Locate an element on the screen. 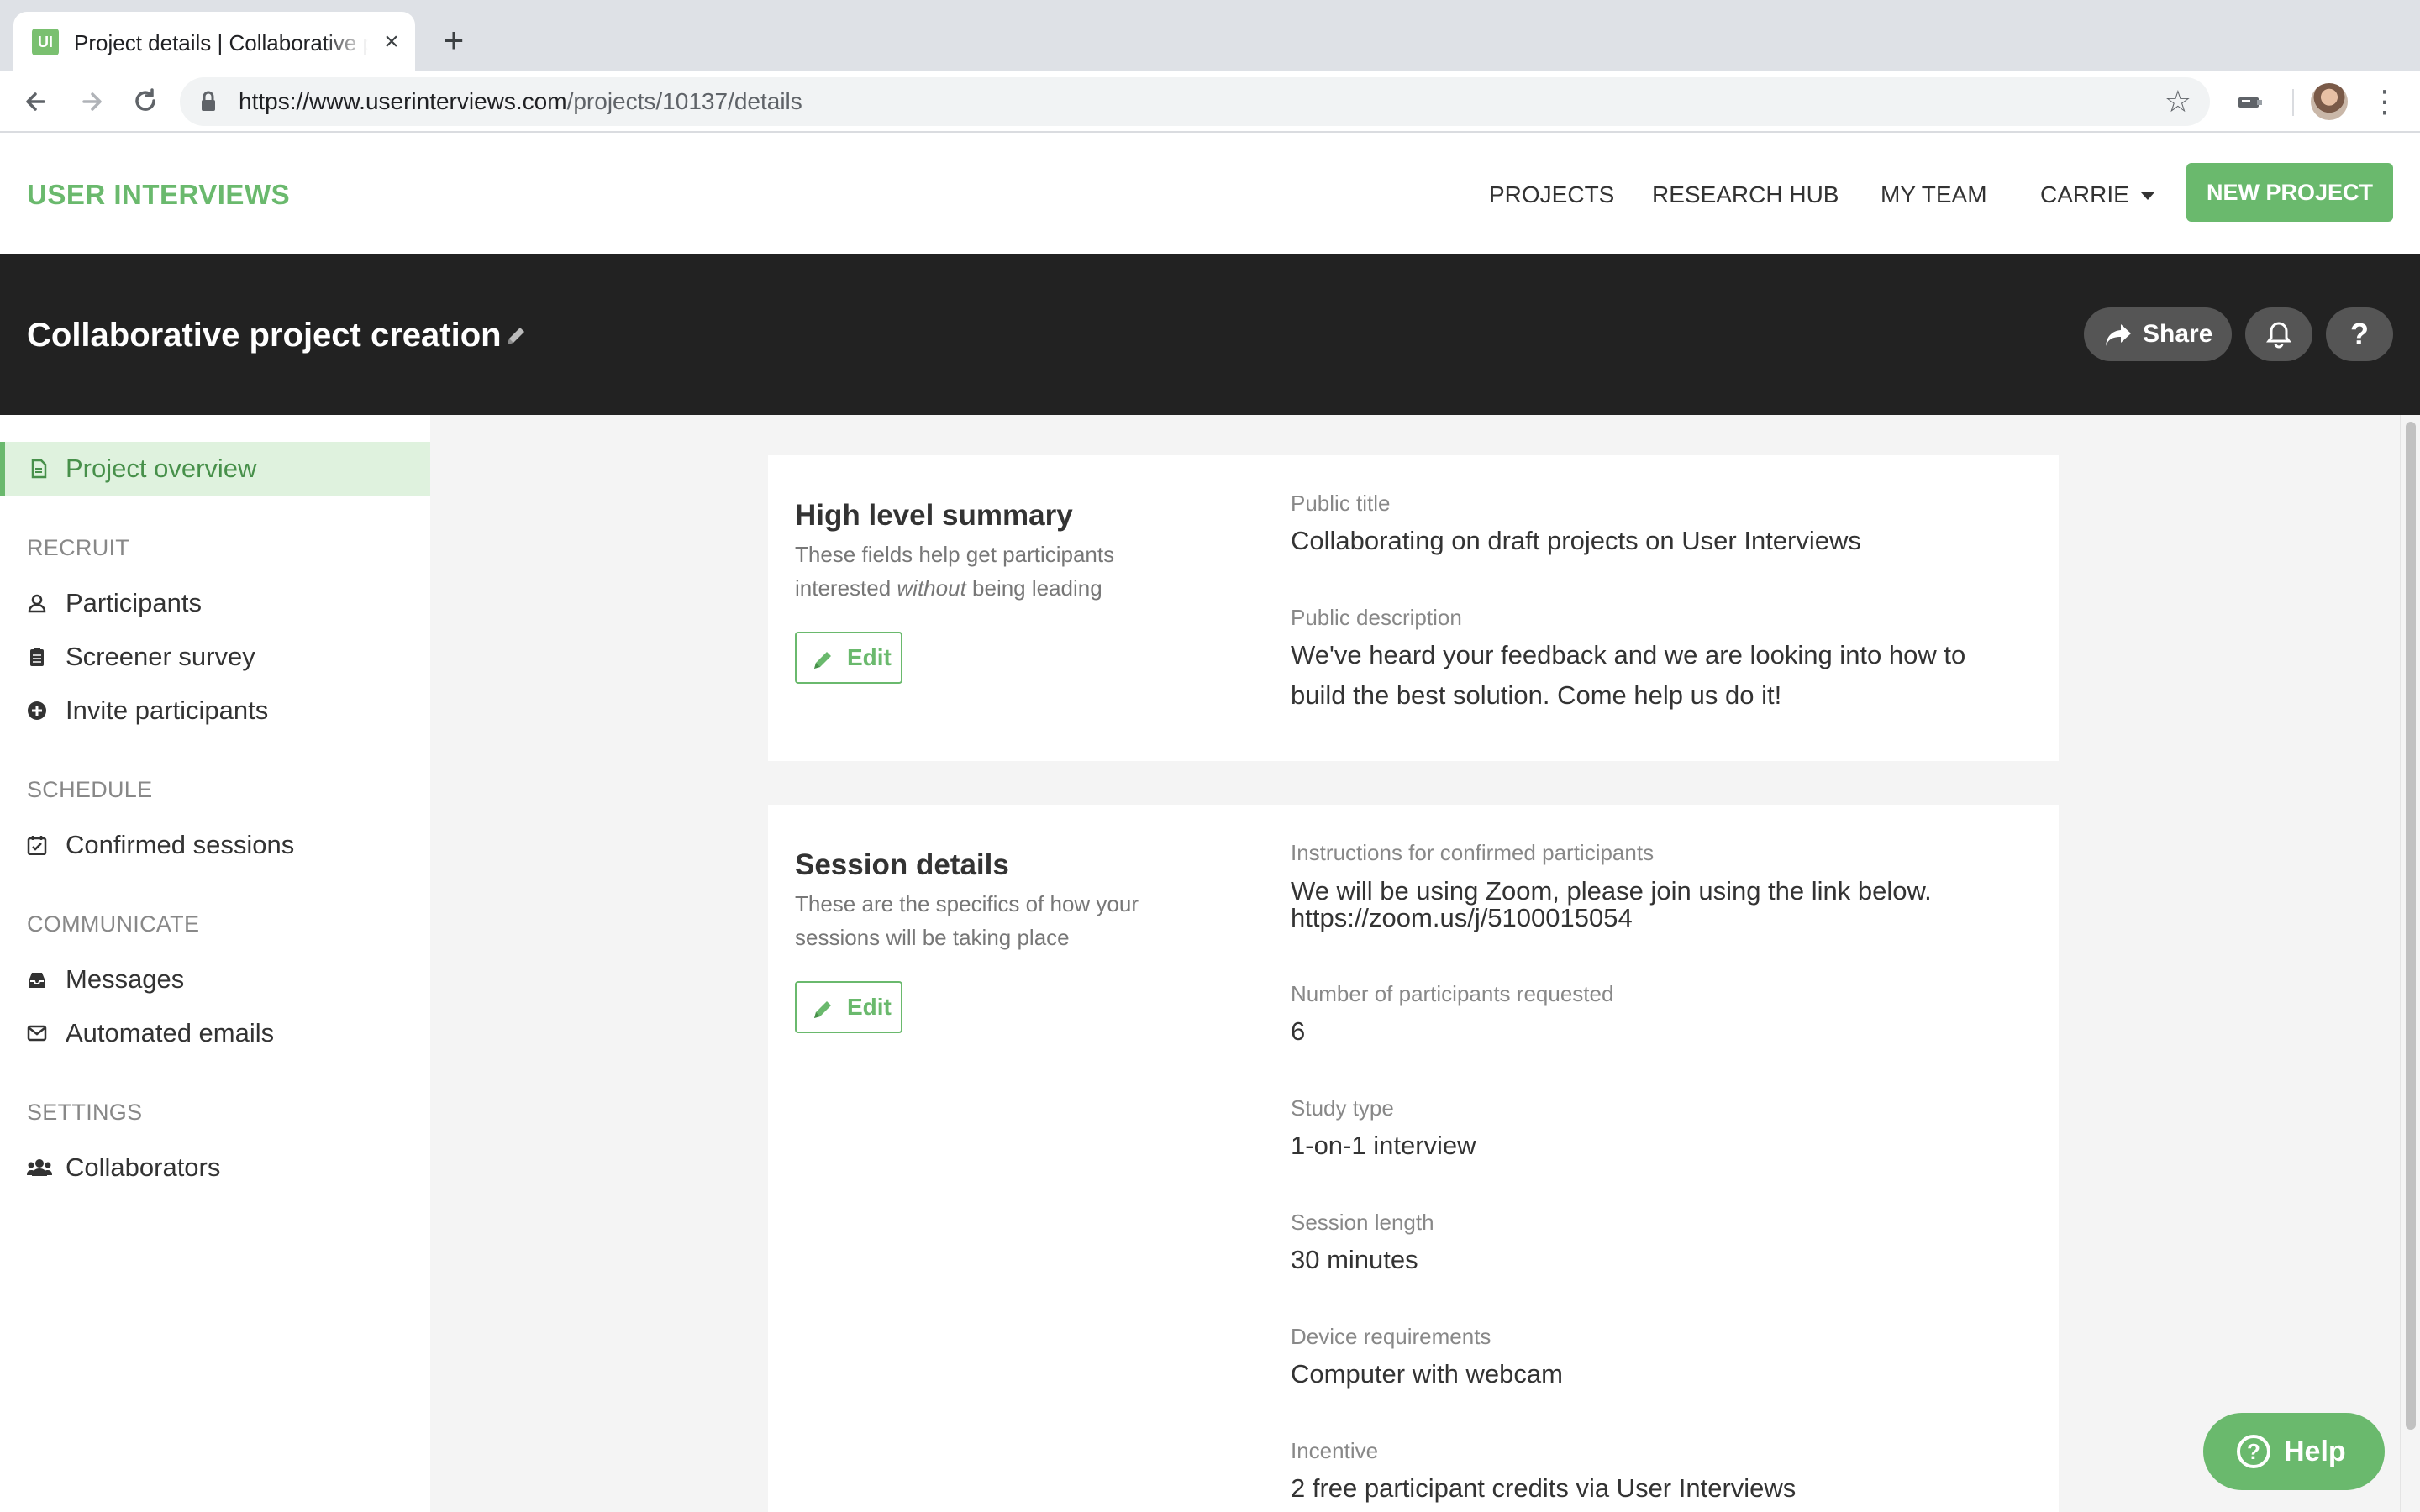  help-label: Help is located at coordinates (2315, 1451).